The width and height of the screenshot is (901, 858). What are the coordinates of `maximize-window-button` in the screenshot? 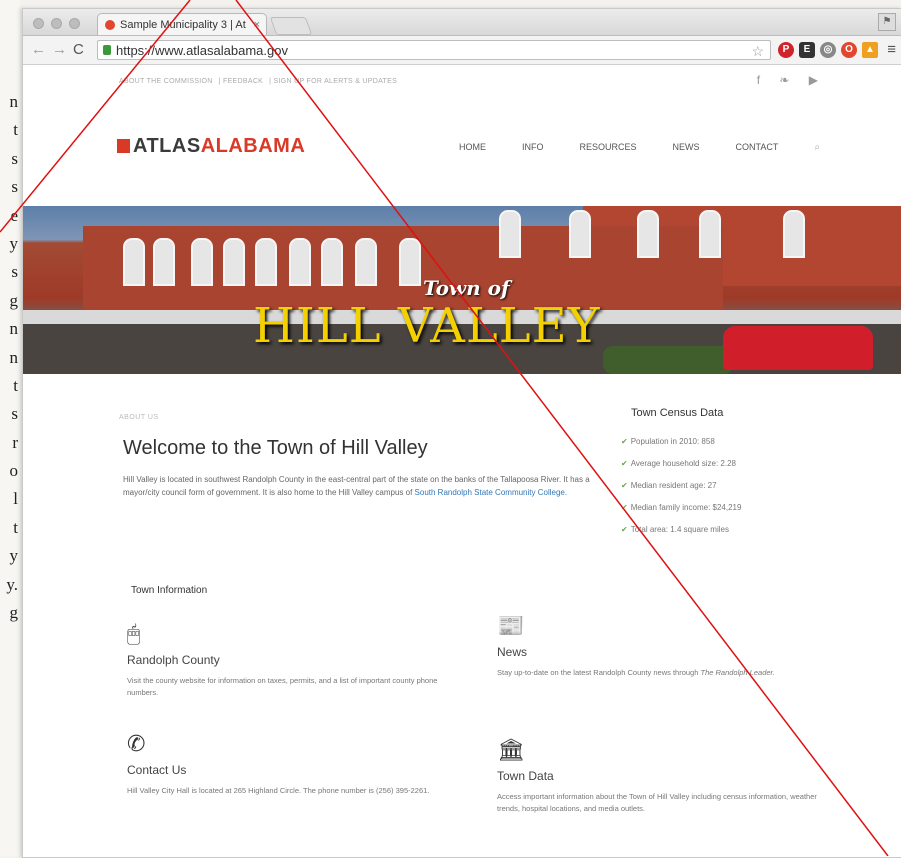 It's located at (74, 23).